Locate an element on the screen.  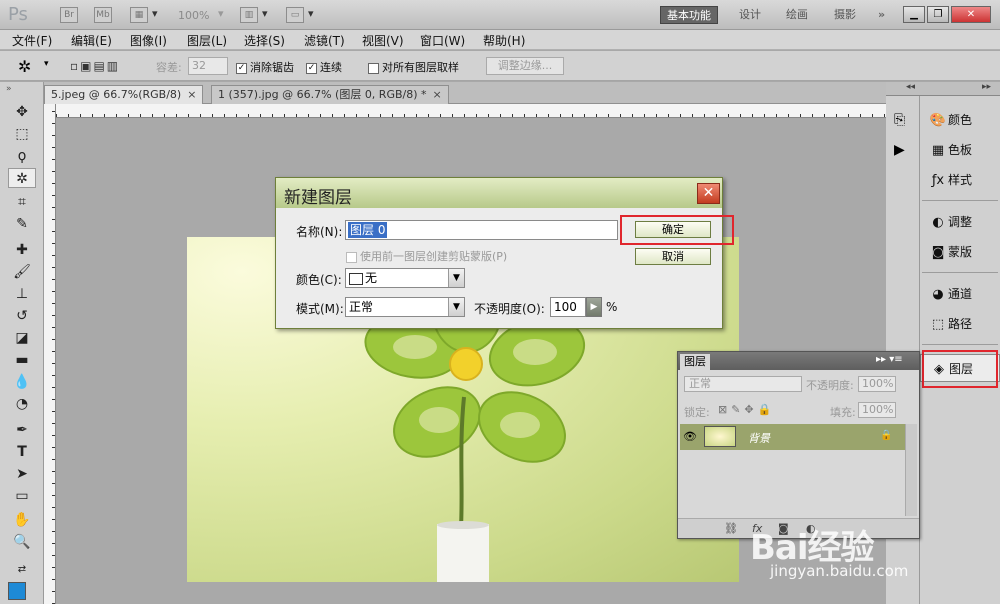
panel-label: 通道 is located at coordinates (960, 294).